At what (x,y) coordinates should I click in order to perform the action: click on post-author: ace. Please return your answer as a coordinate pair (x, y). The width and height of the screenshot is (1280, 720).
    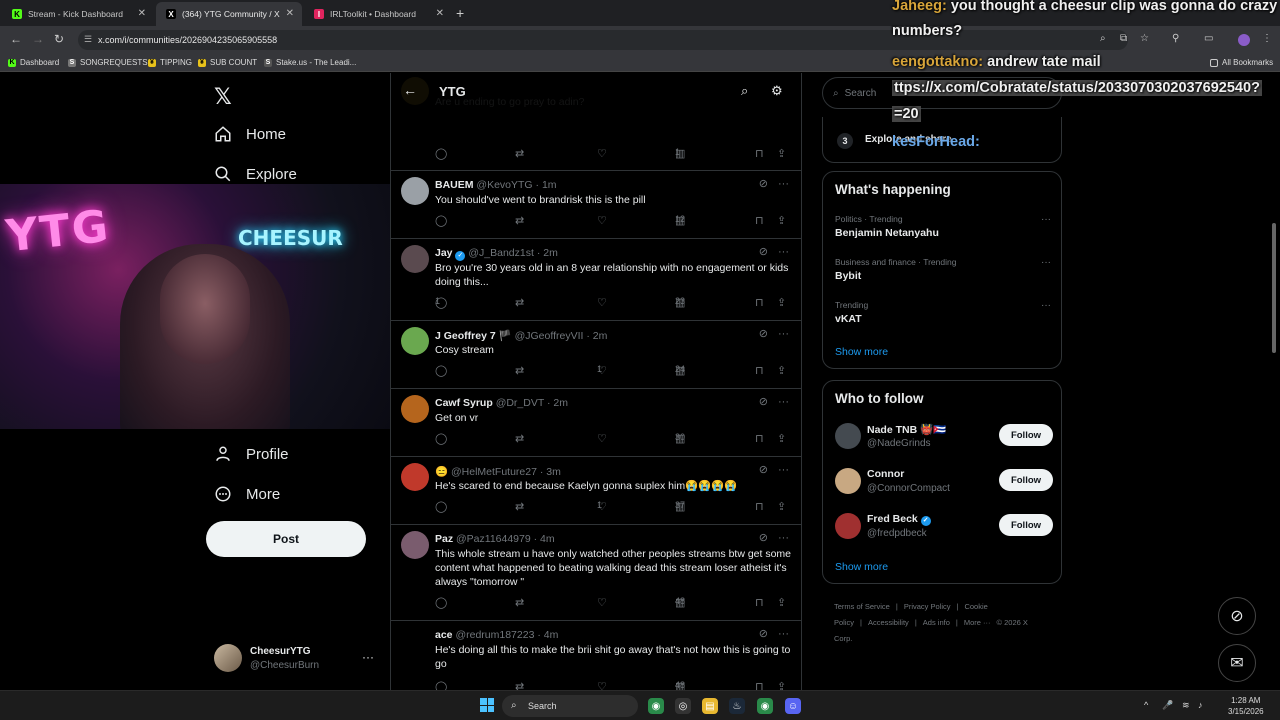
    Looking at the image, I should click on (444, 635).